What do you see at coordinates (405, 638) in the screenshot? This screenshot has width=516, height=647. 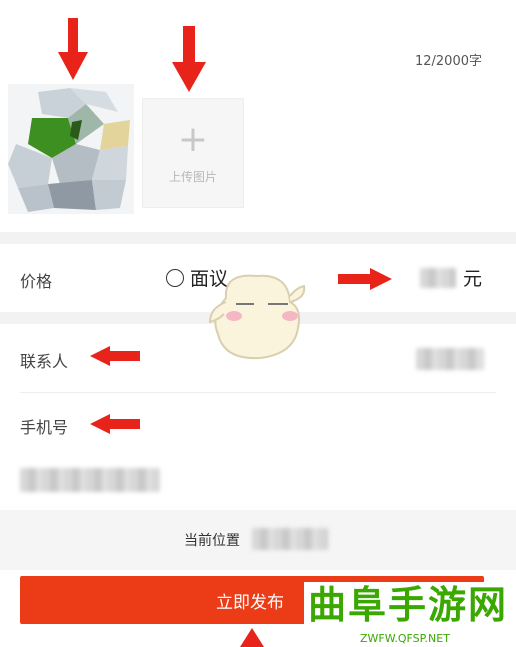 I see `watermark-url: ZWFW.QFSP.NET` at bounding box center [405, 638].